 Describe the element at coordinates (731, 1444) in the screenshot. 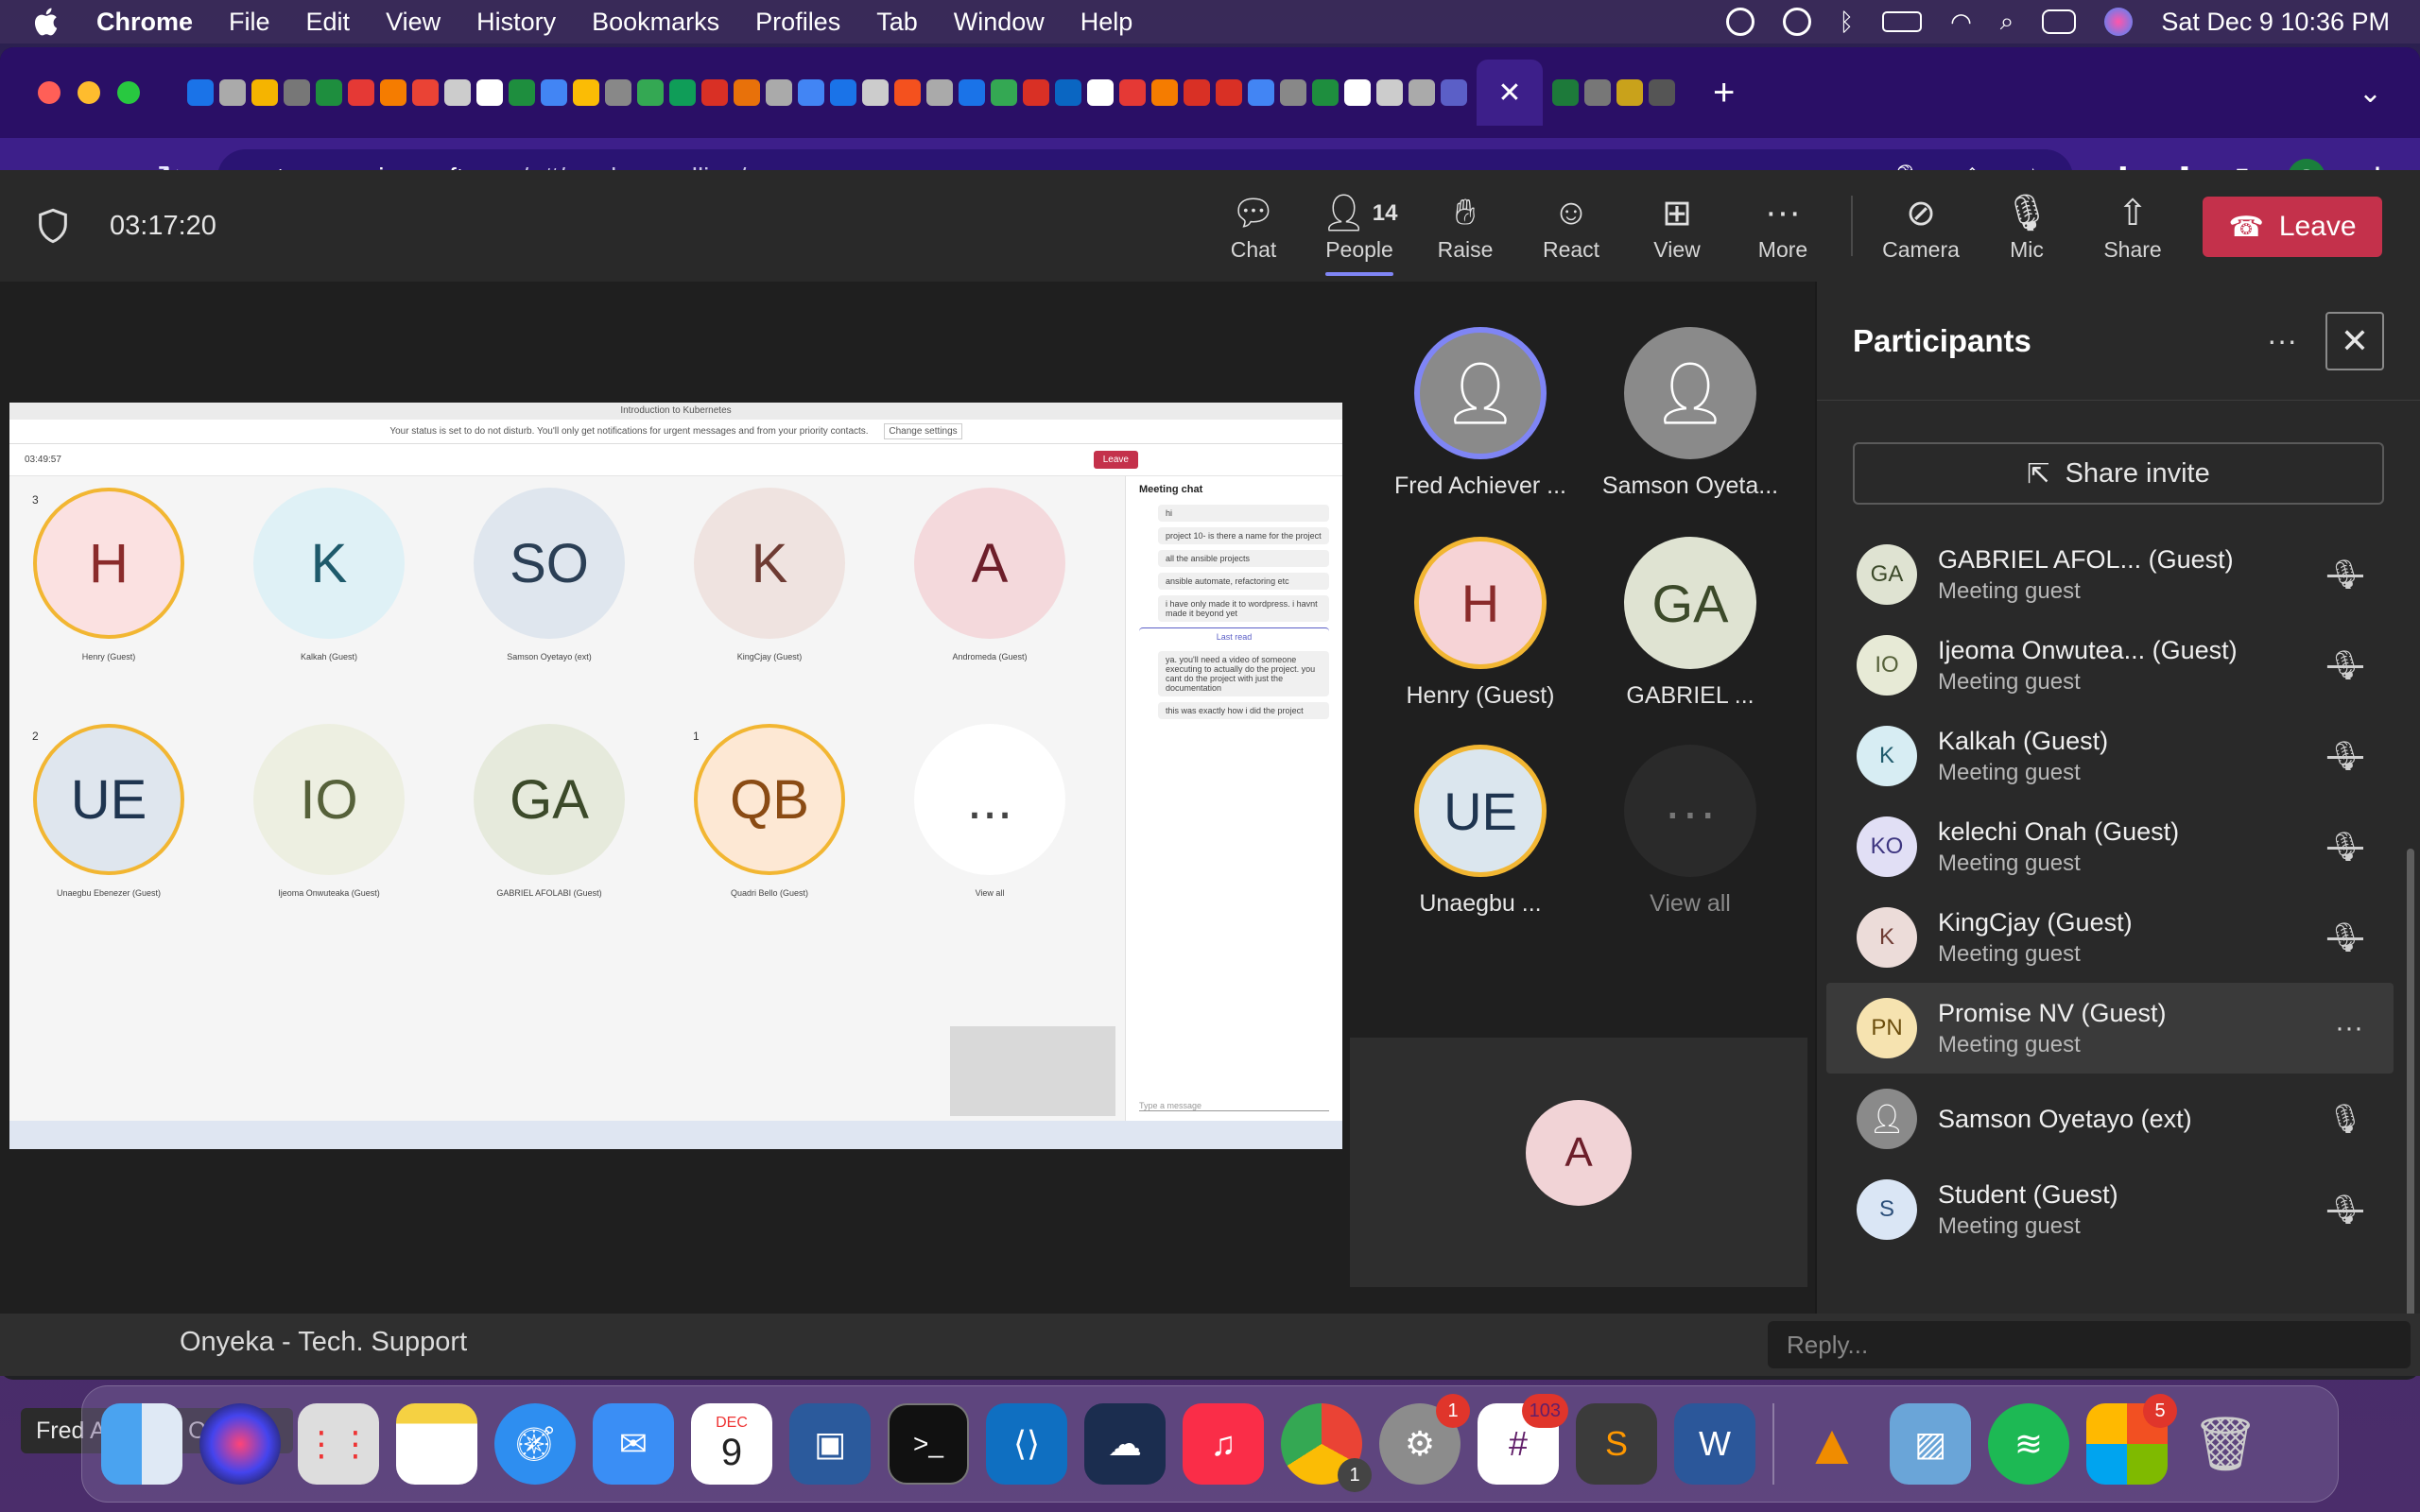

I see `calendar-icon: DEC 9` at that location.